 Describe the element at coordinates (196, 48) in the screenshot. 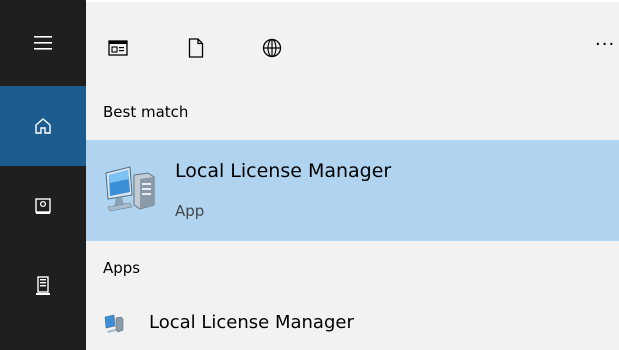

I see `documents-filter-icon` at that location.